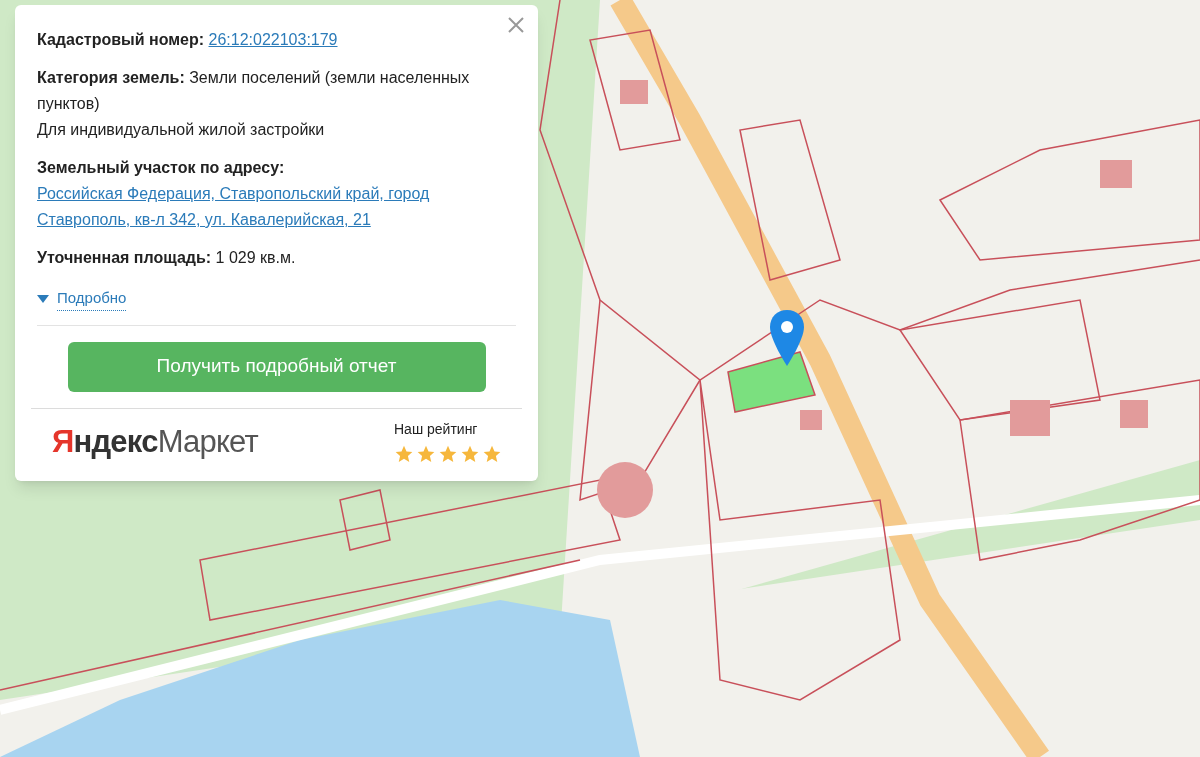 This screenshot has width=1200, height=757. What do you see at coordinates (167, 258) in the screenshot?
I see `field-text: Уточненная площадь: 1 029 кв.м.` at bounding box center [167, 258].